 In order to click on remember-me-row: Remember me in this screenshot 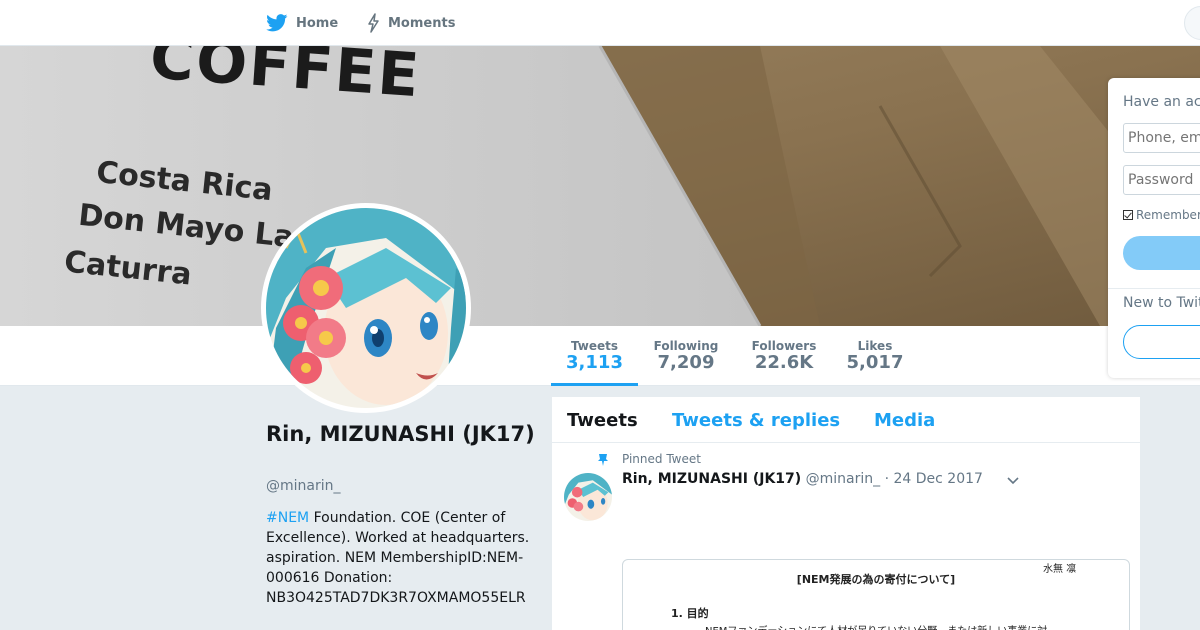, I will do `click(1161, 215)`.